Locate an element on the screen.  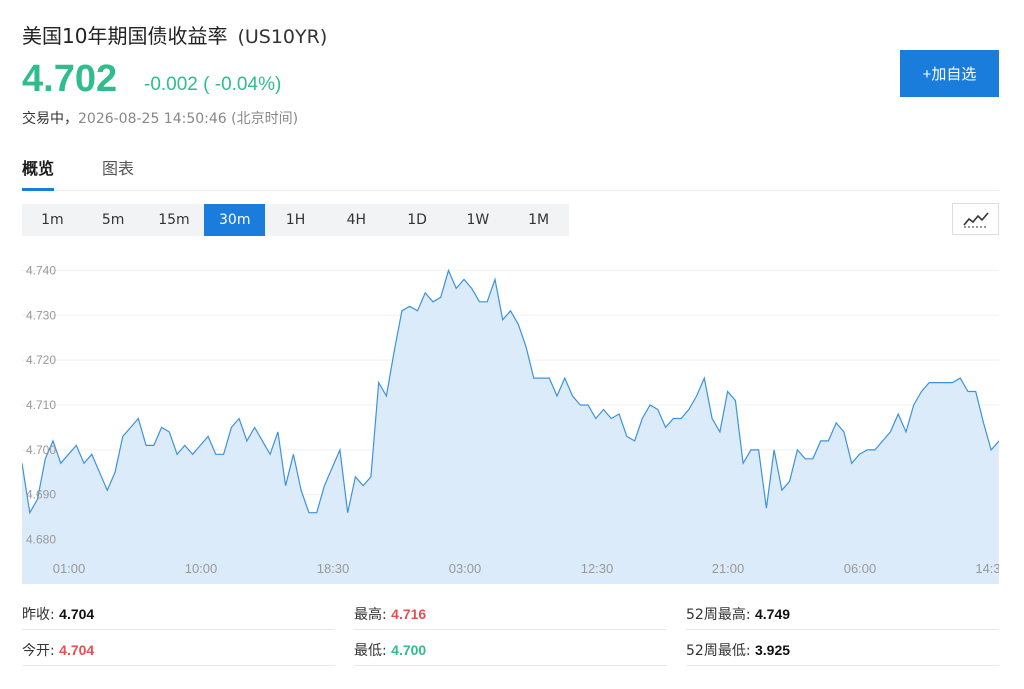
instrument-code: (US10YR) is located at coordinates (282, 37).